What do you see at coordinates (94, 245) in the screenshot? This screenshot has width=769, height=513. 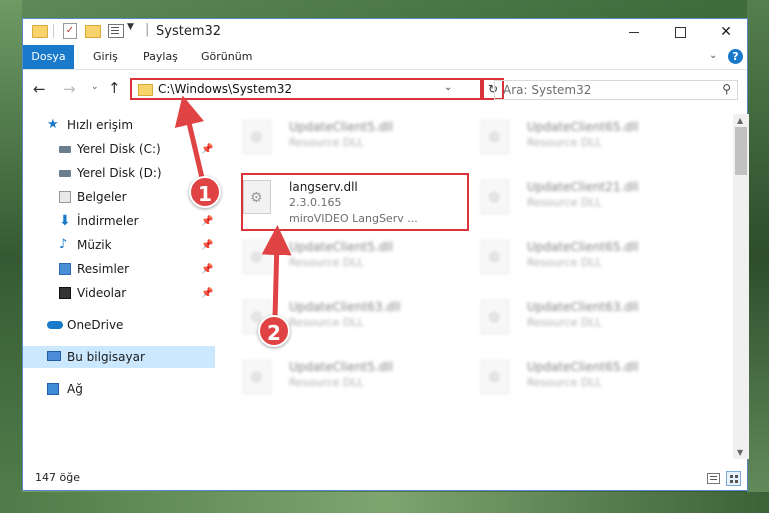 I see `sidebar-item-label: Müzik` at bounding box center [94, 245].